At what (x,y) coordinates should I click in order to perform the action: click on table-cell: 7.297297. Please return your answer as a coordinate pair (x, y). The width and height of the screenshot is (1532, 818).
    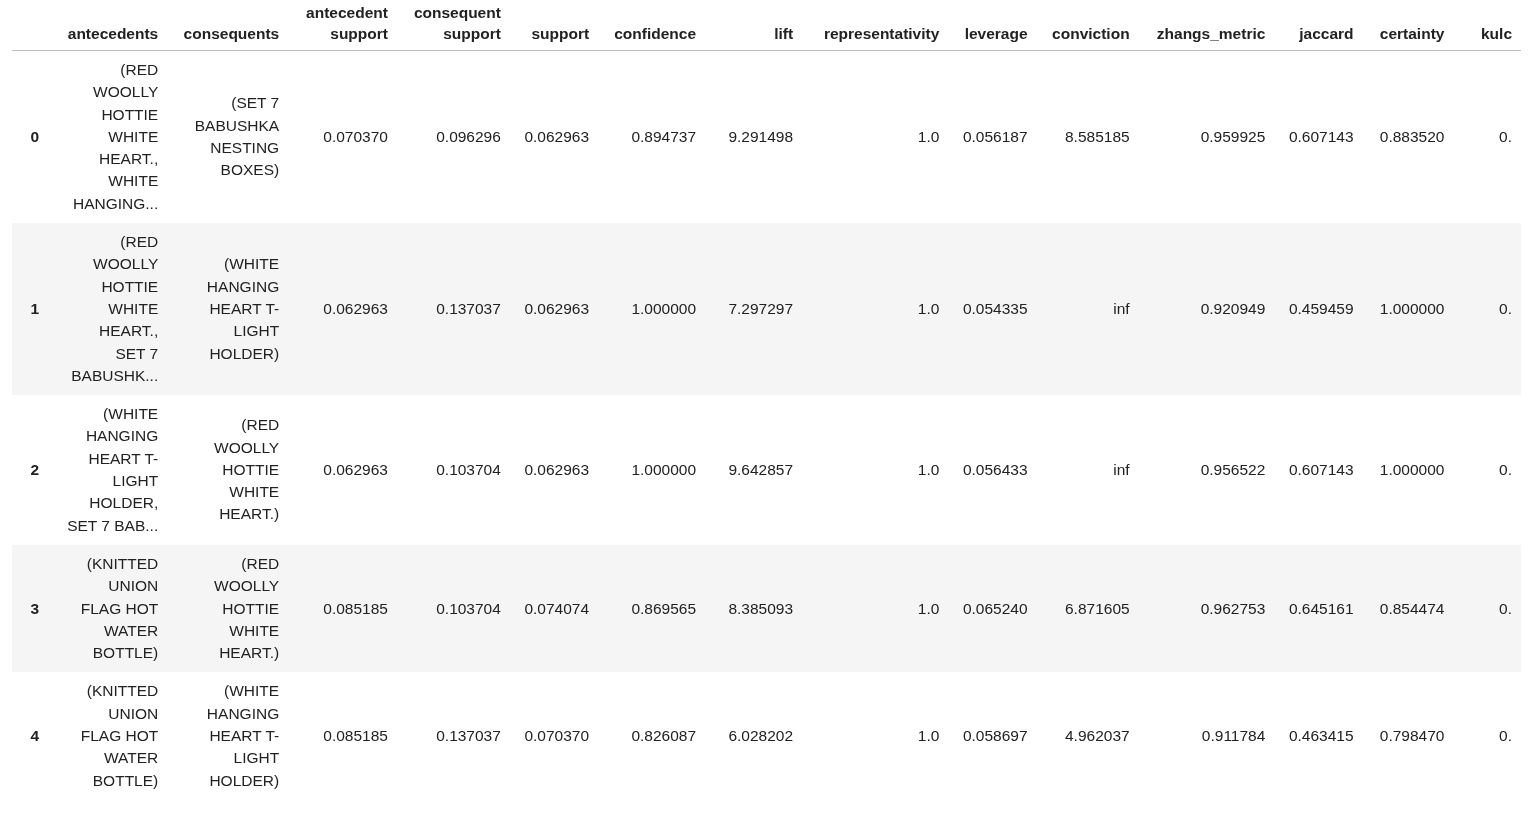
    Looking at the image, I should click on (761, 308).